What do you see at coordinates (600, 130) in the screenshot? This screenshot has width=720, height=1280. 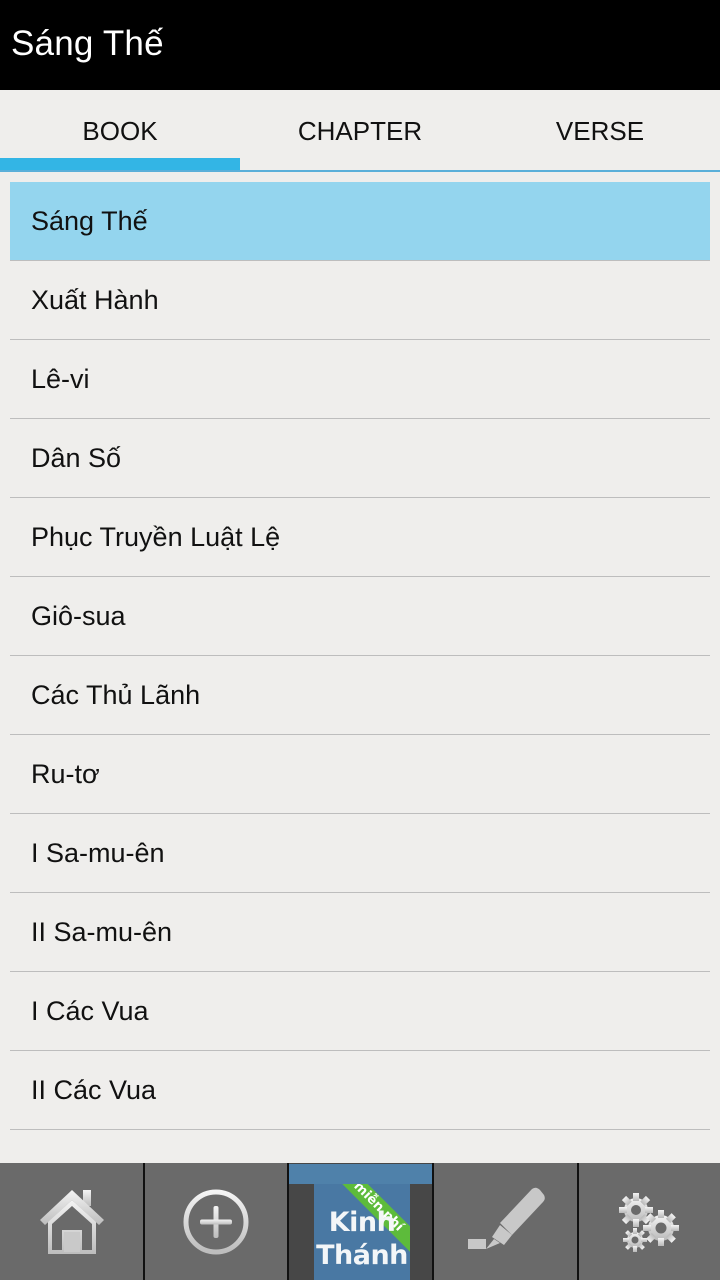 I see `tab-verse: VERSE` at bounding box center [600, 130].